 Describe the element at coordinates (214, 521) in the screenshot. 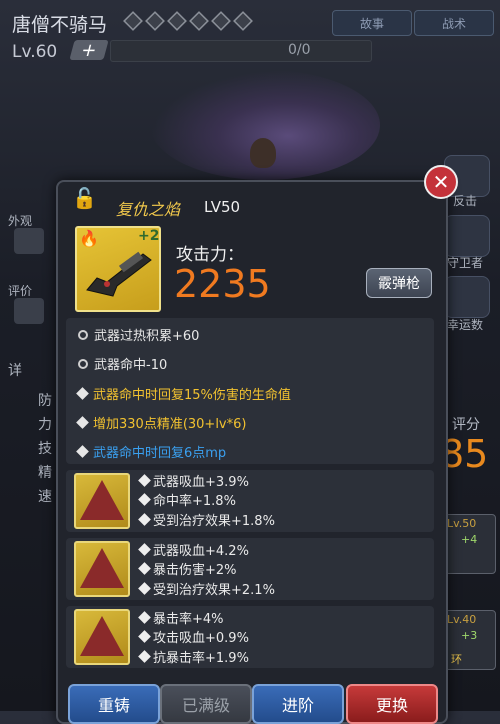

I see `gem-stat-text: 受到治疗效果+1.8%` at that location.